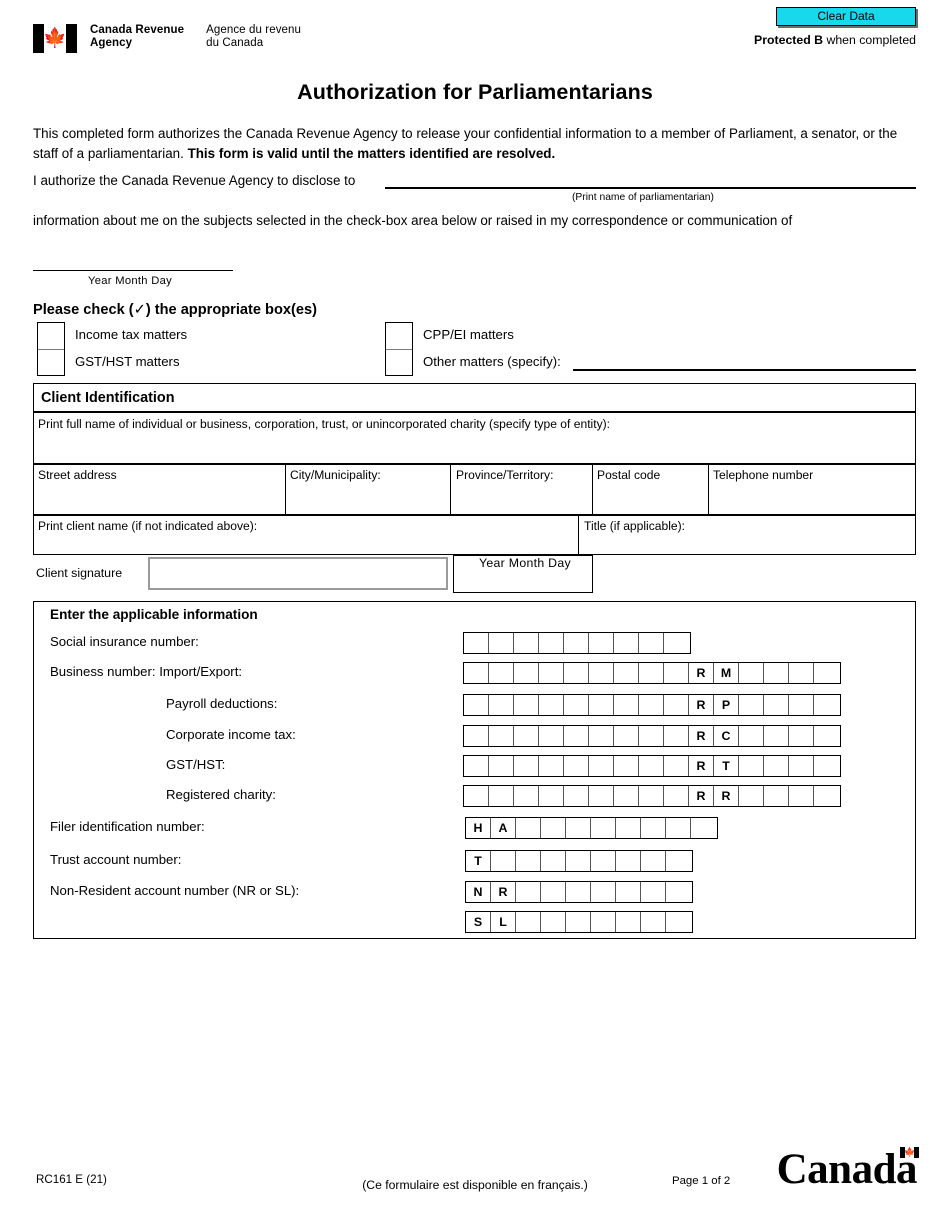 The width and height of the screenshot is (950, 1230). I want to click on cell-group-row-5: RT, so click(652, 766).